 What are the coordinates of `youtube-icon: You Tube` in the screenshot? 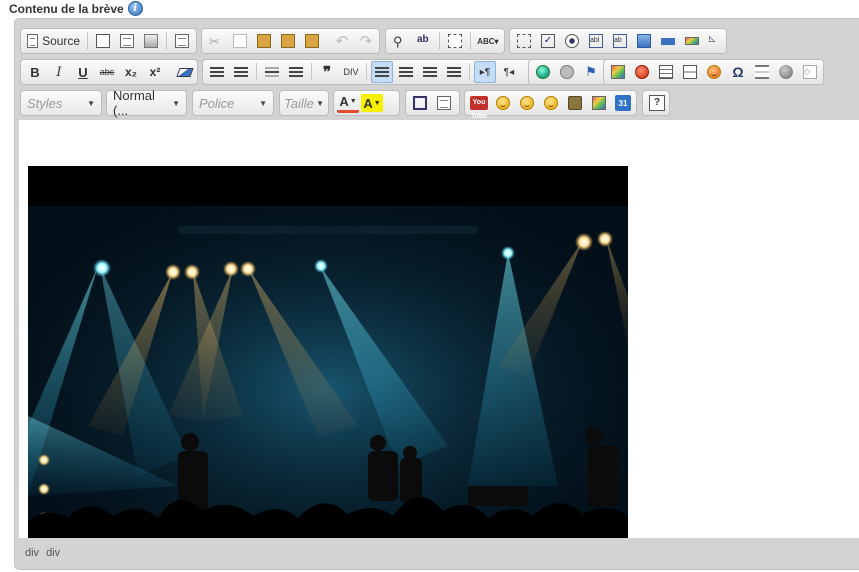 It's located at (479, 108).